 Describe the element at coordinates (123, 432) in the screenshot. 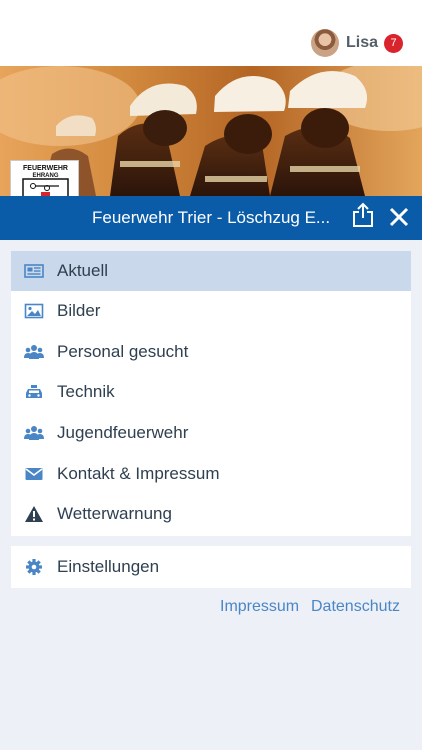

I see `menu-item-label: Jugendfeuerwehr` at that location.